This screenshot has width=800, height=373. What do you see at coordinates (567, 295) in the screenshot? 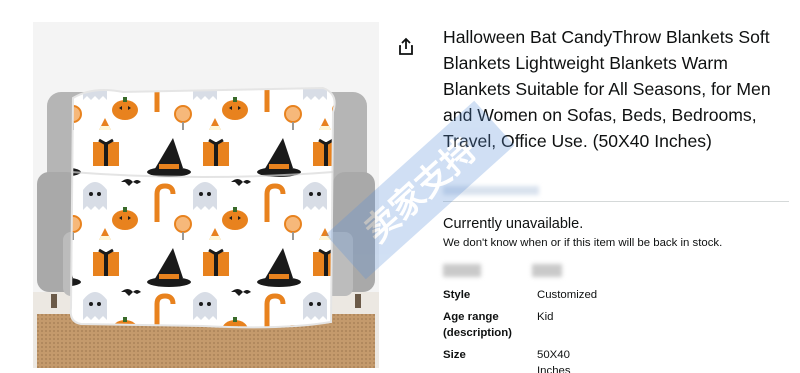
I see `spec-value: Customized` at bounding box center [567, 295].